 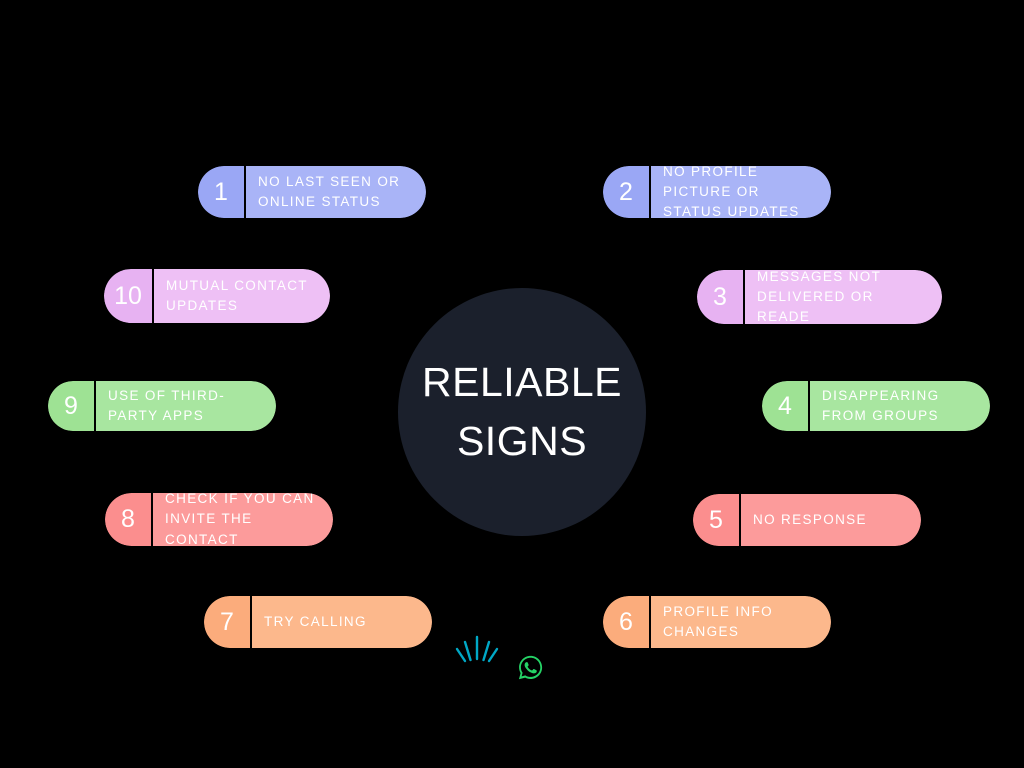 I want to click on item-body-5: NO RESPONSE, so click(x=831, y=520).